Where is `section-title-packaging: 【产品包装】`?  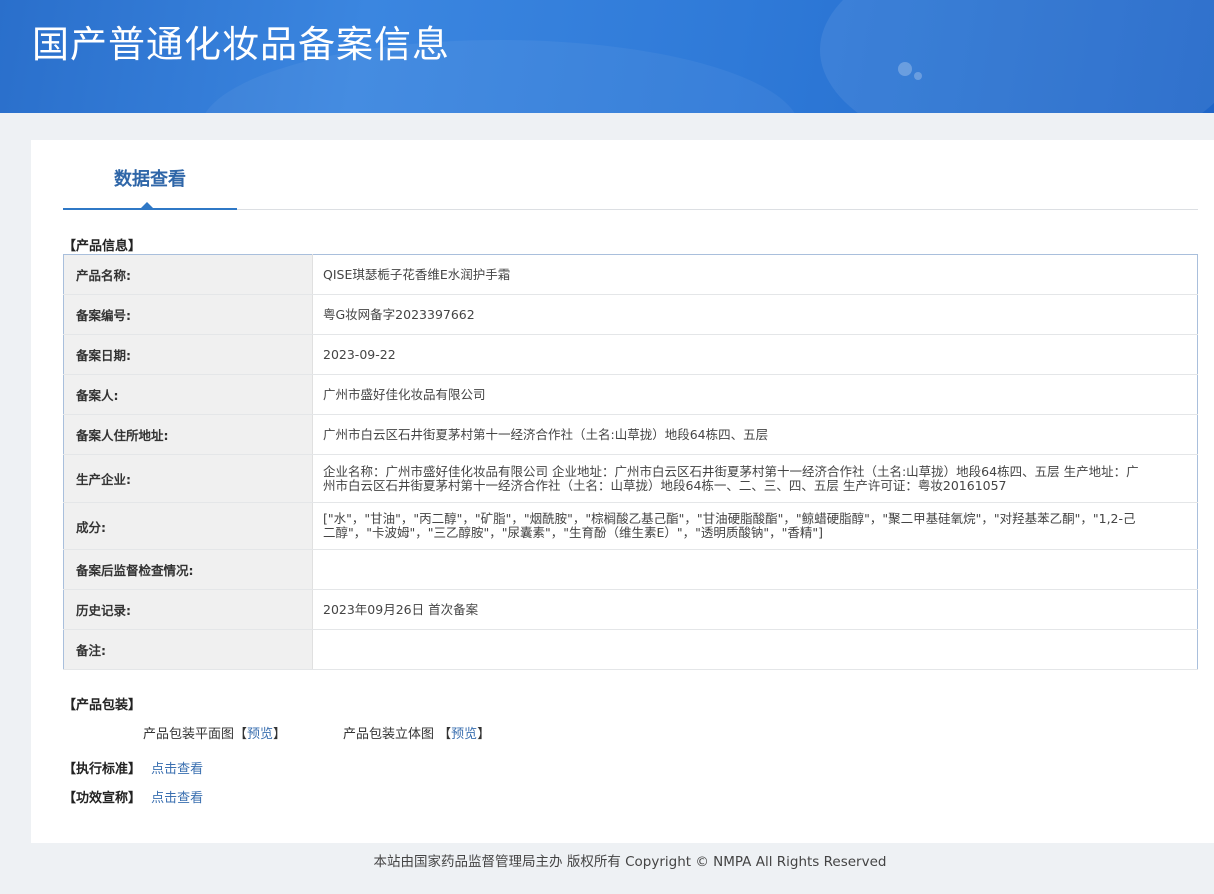 section-title-packaging: 【产品包装】 is located at coordinates (102, 705).